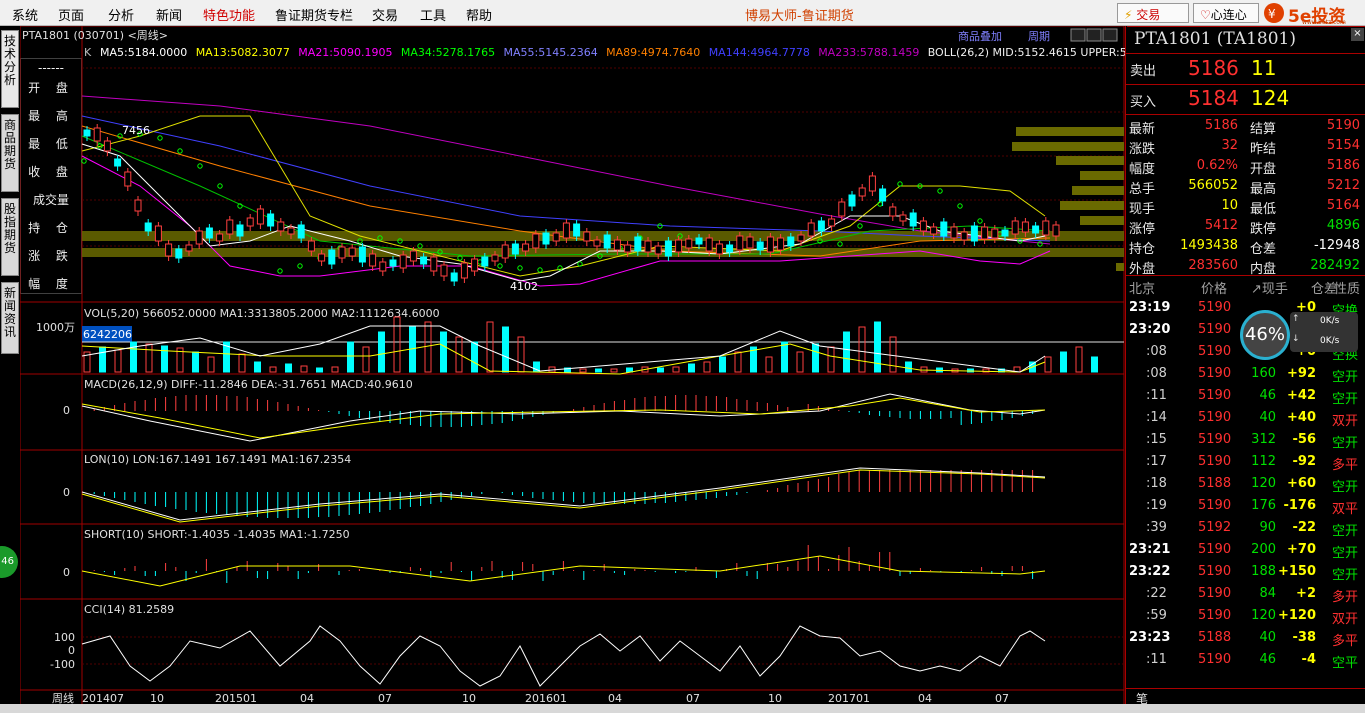 Image resolution: width=1365 pixels, height=713 pixels. Describe the element at coordinates (121, 14) in the screenshot. I see `menu-analysis: 分析` at that location.